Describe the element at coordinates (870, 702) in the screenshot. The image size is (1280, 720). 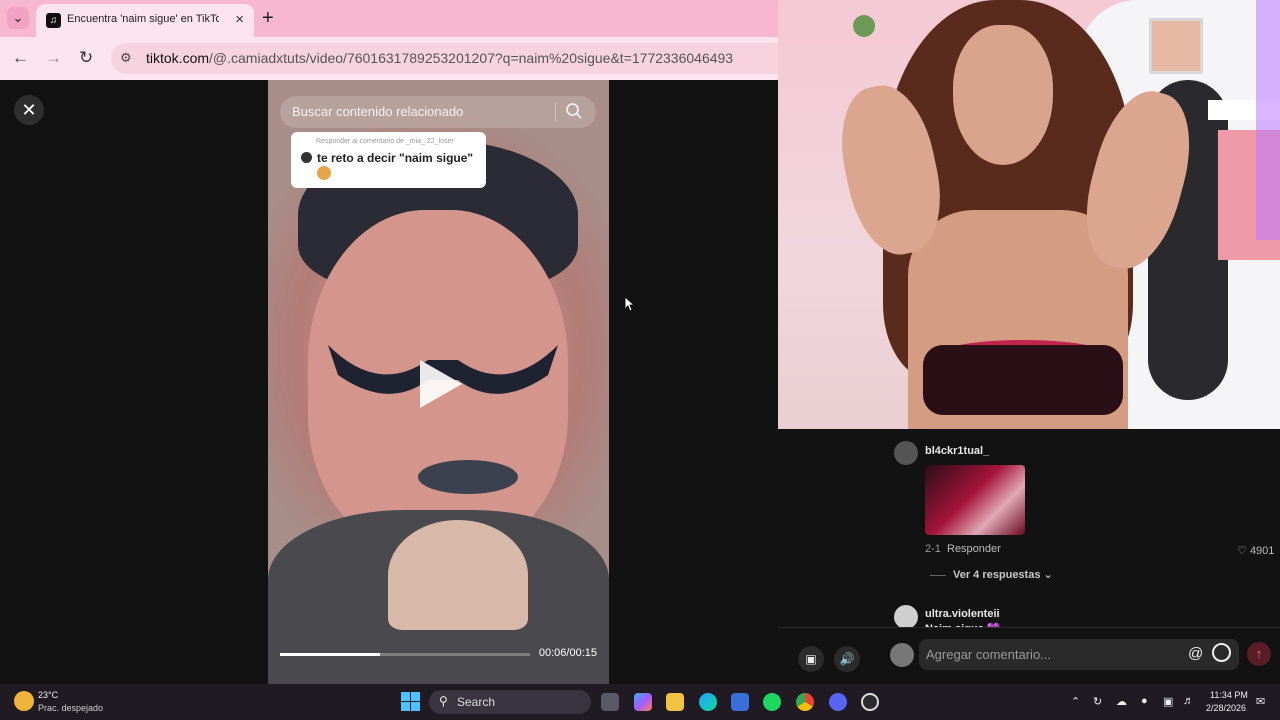
I see `obs-icon` at that location.